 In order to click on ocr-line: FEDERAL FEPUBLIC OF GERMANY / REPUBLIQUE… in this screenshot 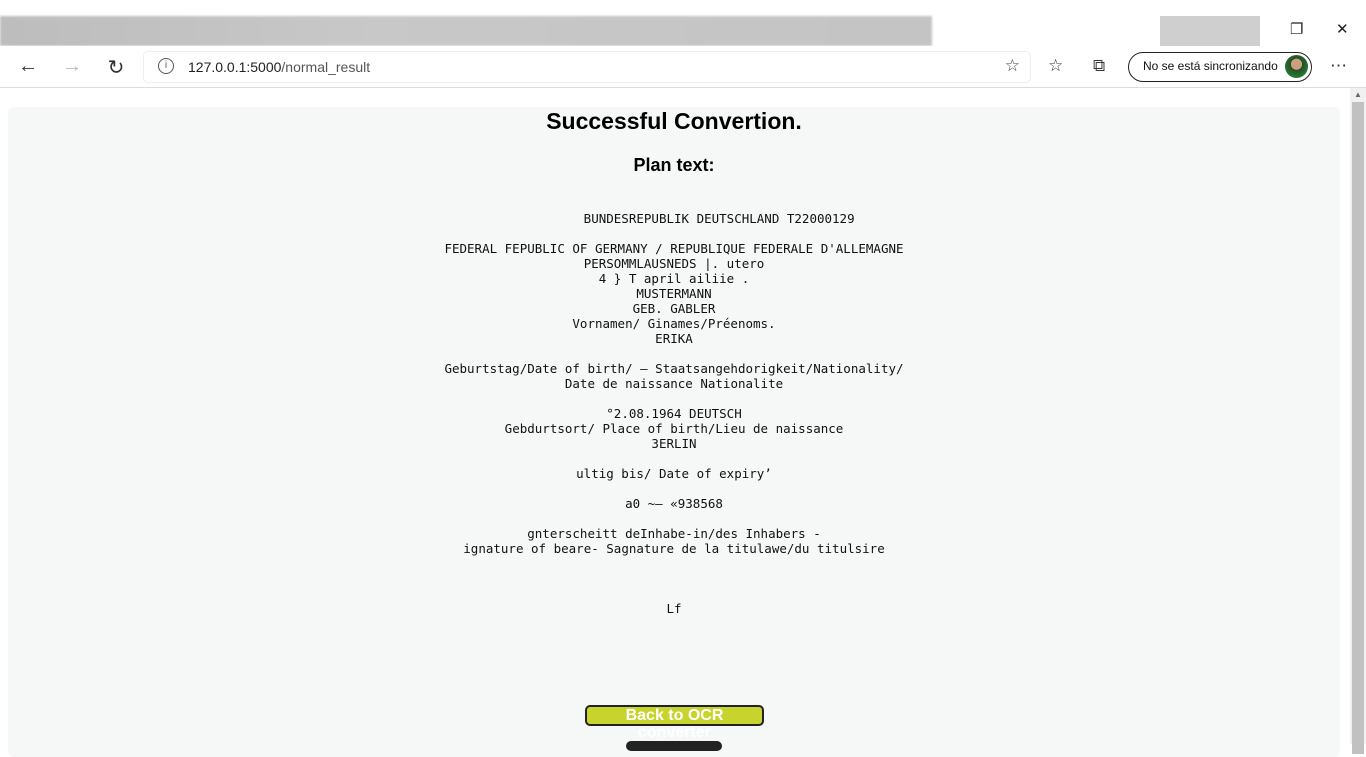, I will do `click(674, 248)`.